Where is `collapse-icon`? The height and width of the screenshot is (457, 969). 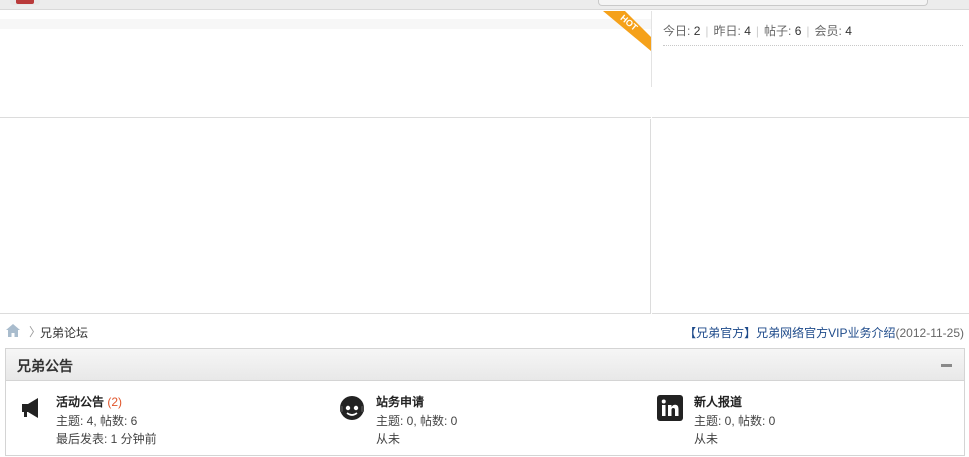 collapse-icon is located at coordinates (946, 365).